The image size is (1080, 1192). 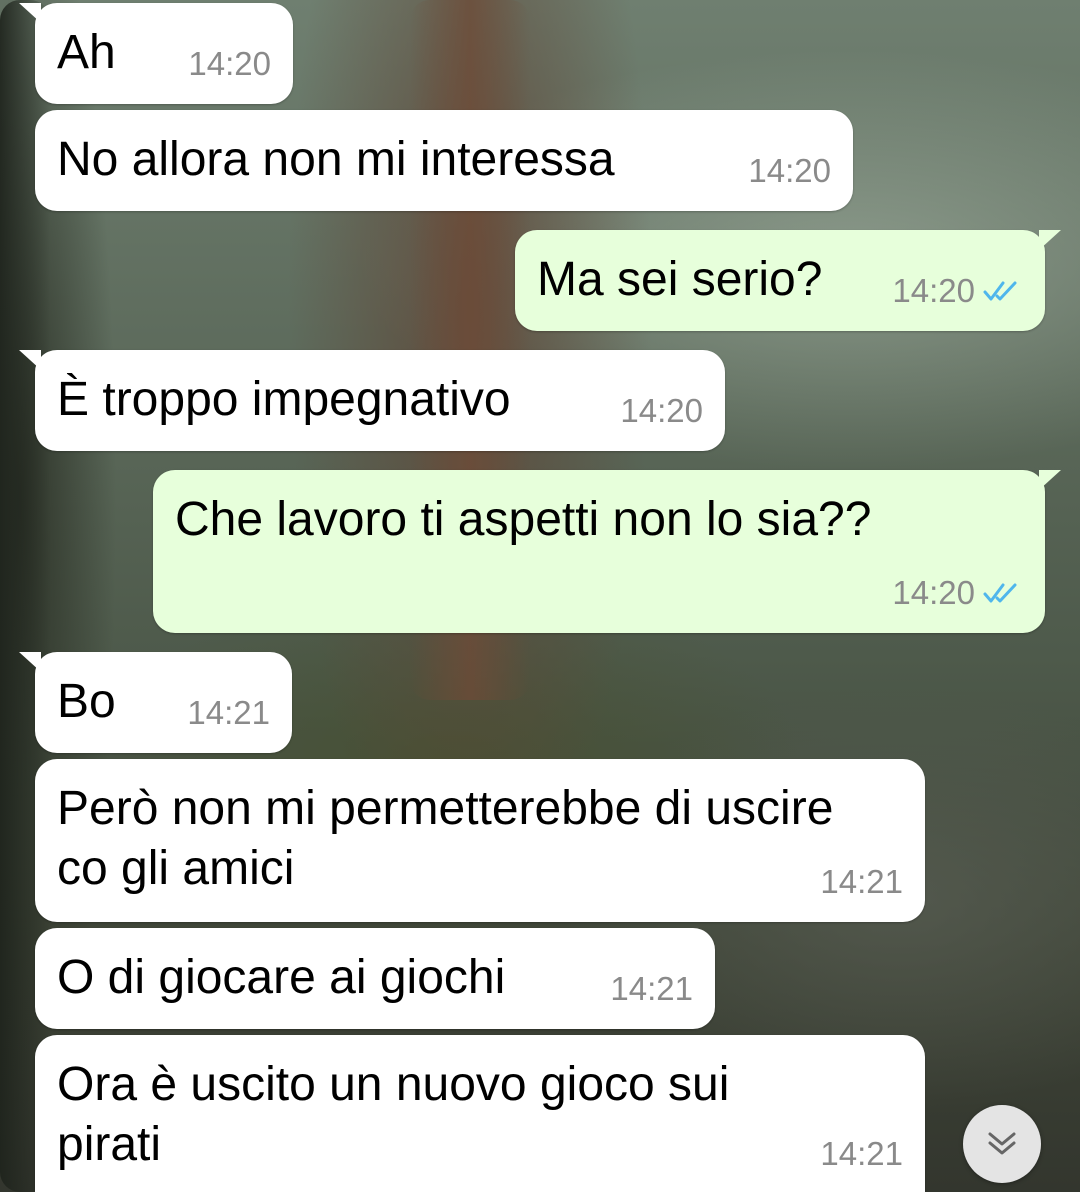 I want to click on message-text: Ah, so click(x=86, y=52).